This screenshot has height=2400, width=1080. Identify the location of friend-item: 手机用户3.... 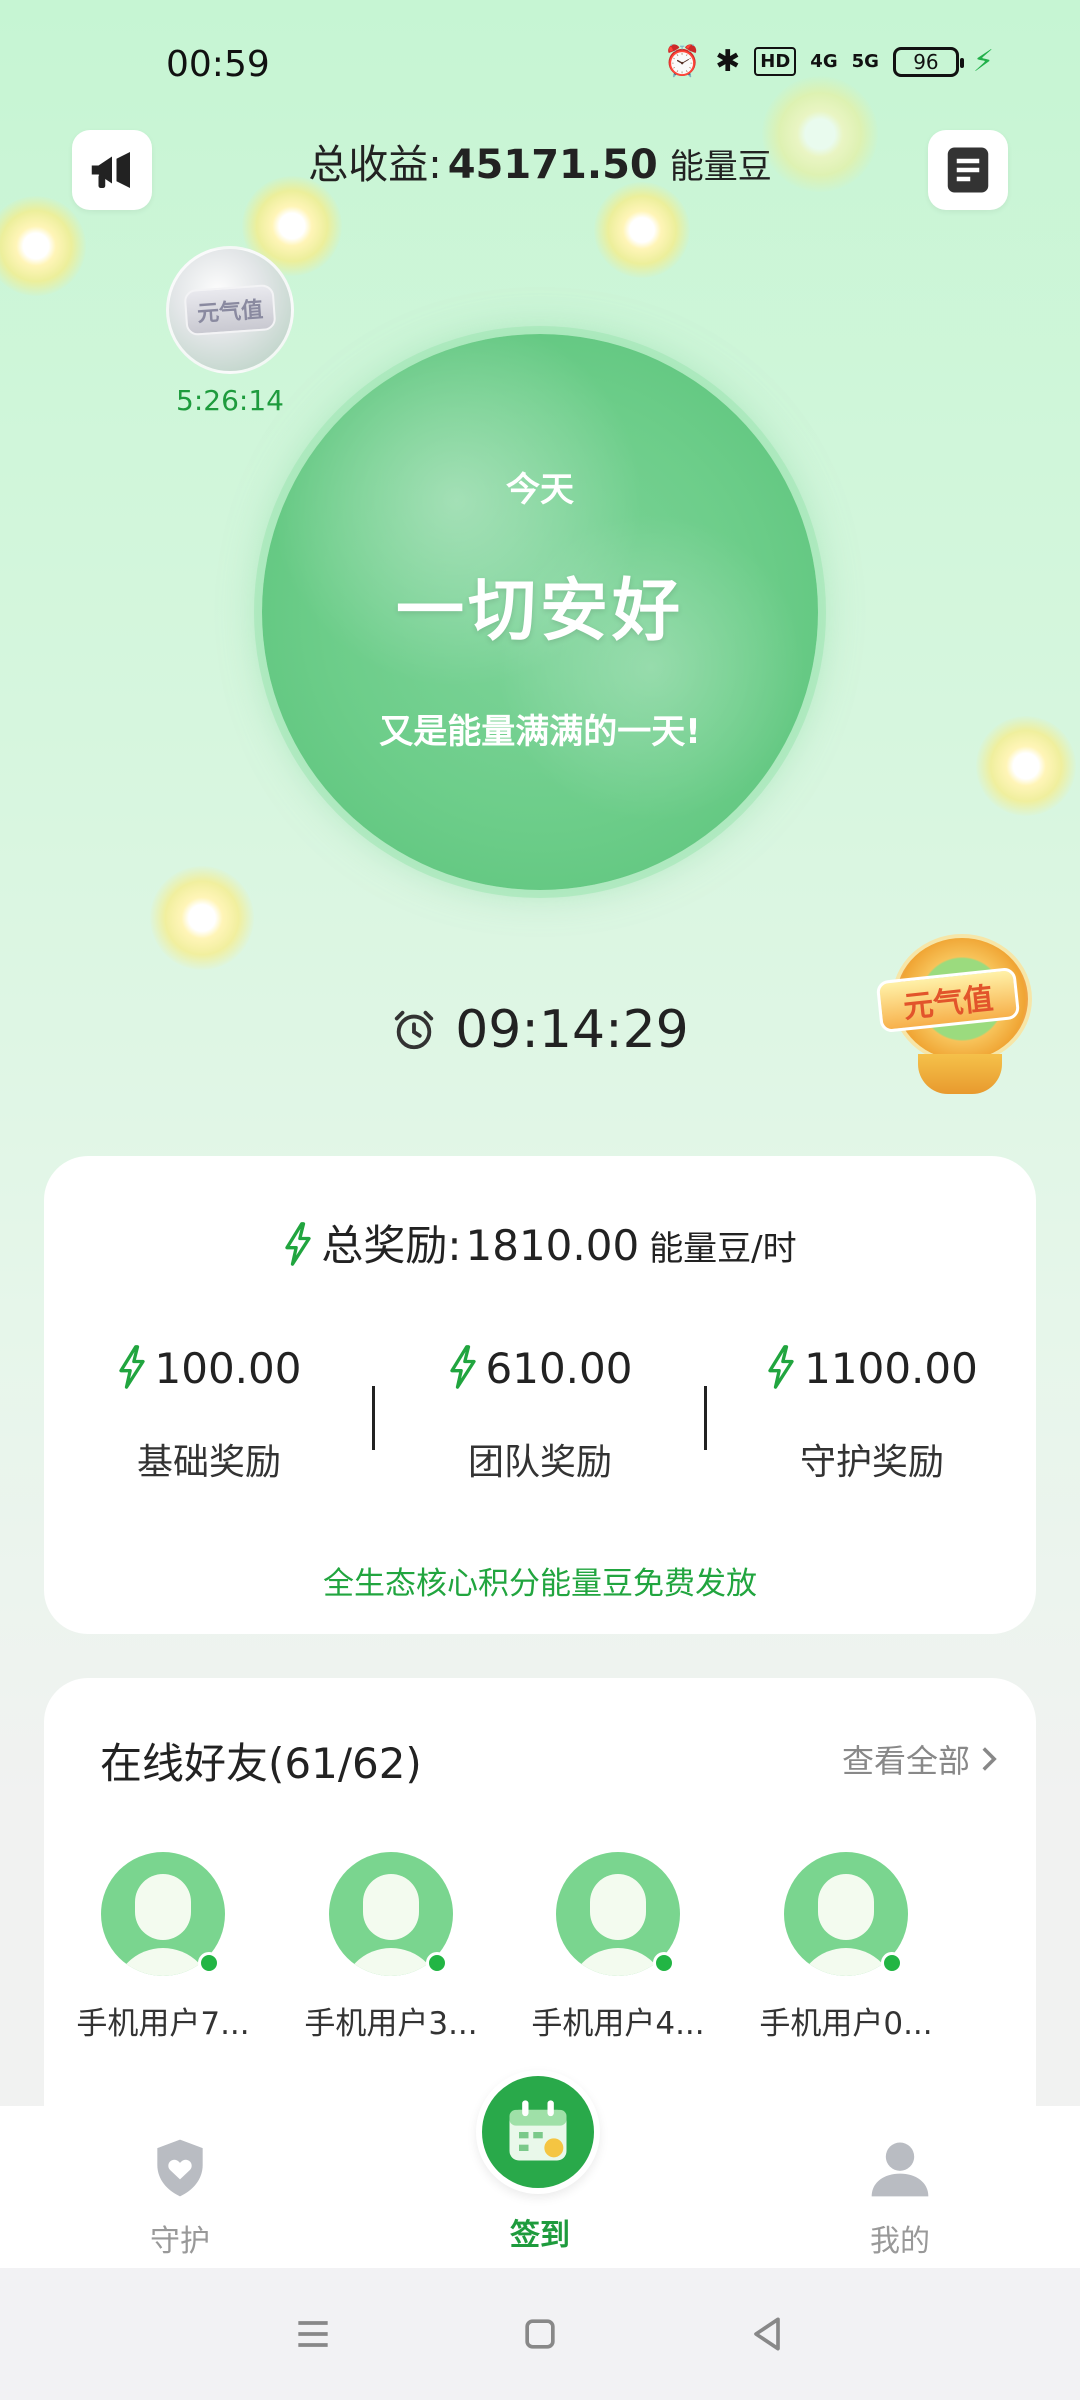
(391, 1947).